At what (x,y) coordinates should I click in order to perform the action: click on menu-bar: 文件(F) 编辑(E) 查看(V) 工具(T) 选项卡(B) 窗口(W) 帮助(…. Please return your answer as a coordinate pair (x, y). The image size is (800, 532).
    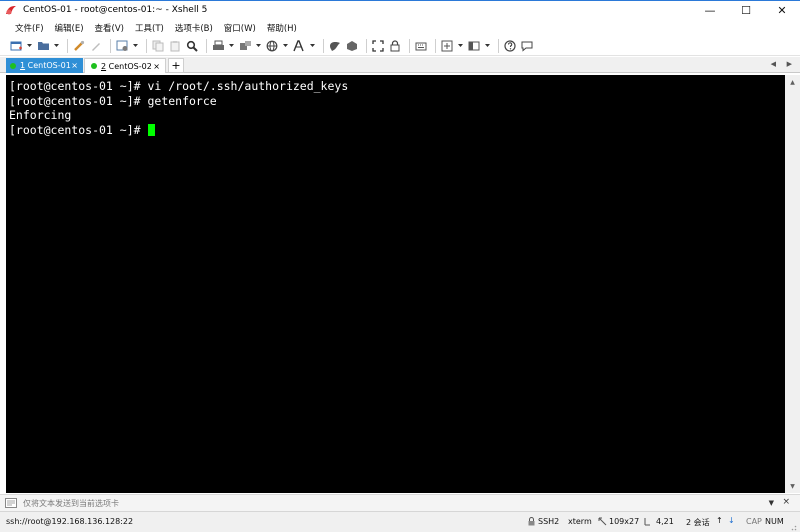
    Looking at the image, I should click on (400, 27).